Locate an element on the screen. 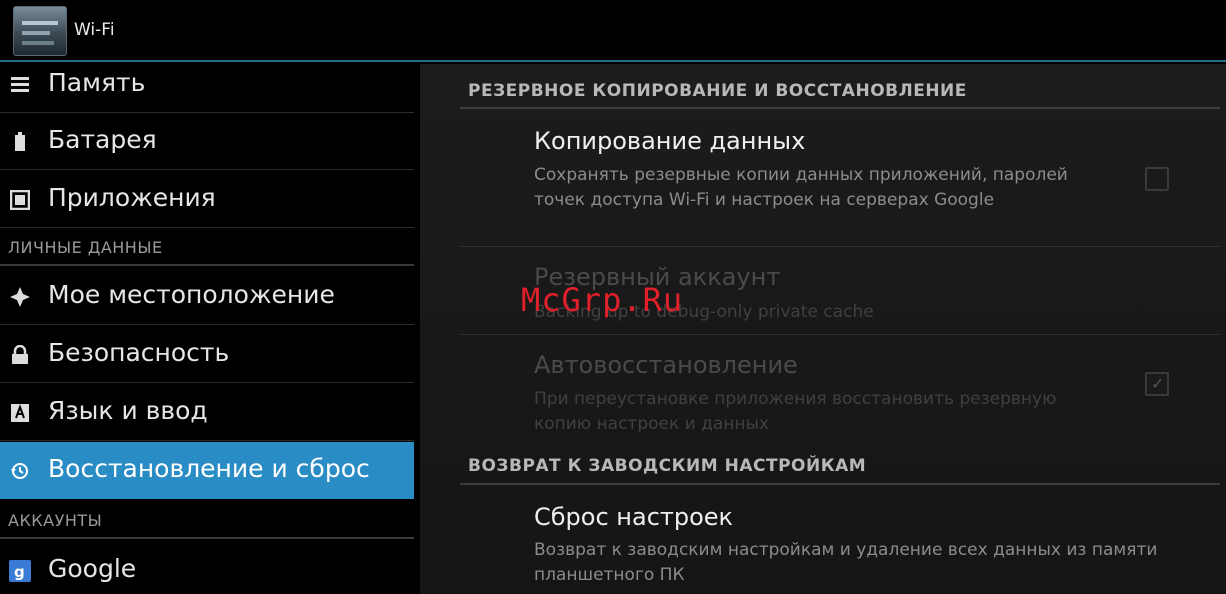 This screenshot has width=1226, height=594. pref-title: Сброс настроек is located at coordinates (634, 517).